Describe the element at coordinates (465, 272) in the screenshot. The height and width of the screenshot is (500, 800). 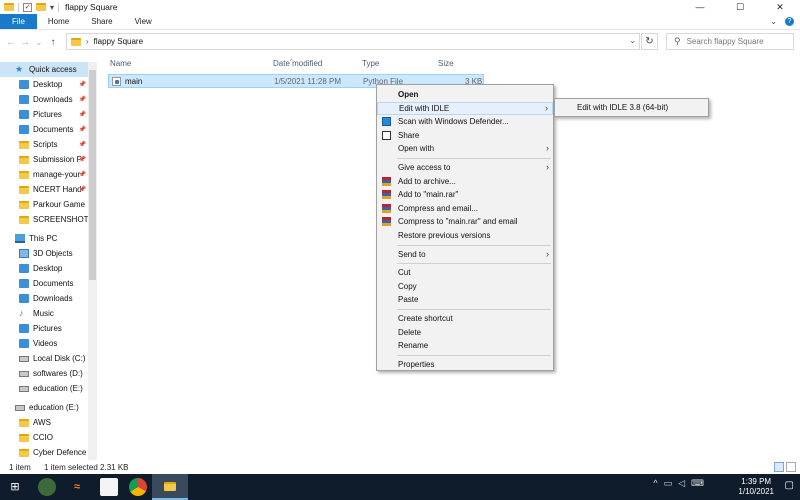
I see `menu-item-cut: Cut` at that location.